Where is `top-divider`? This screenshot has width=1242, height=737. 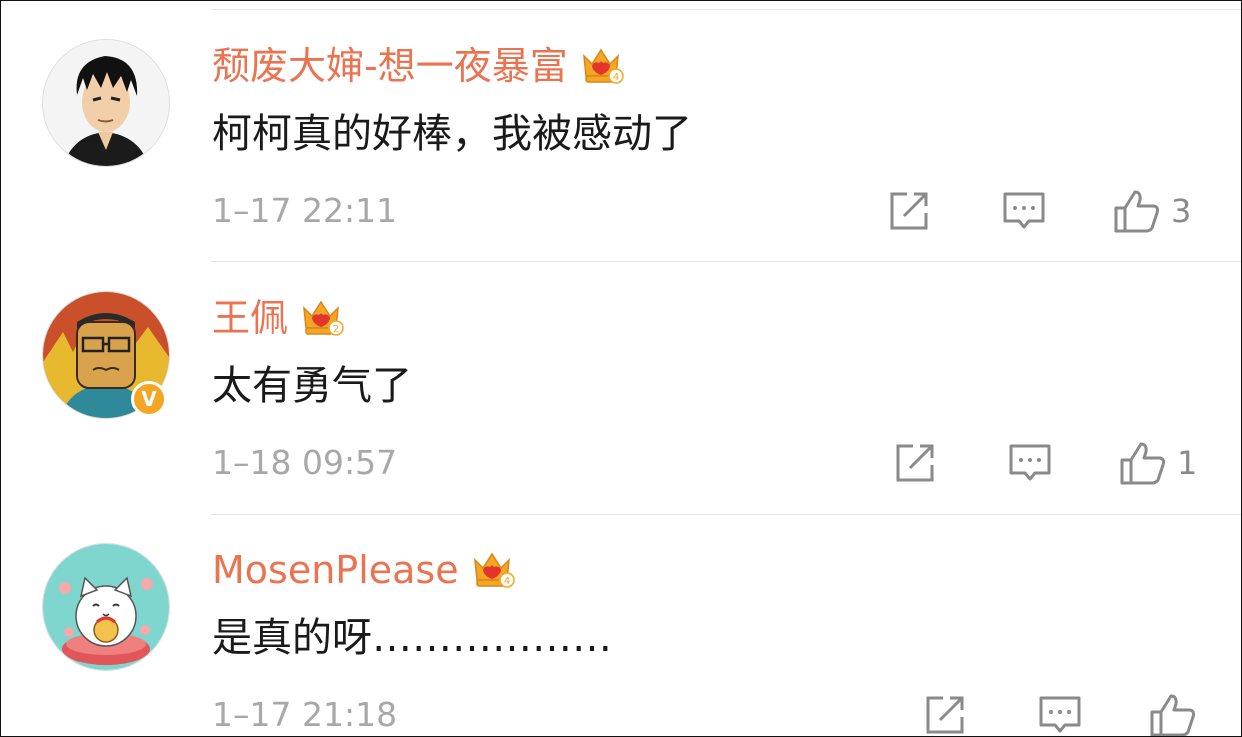 top-divider is located at coordinates (726, 9).